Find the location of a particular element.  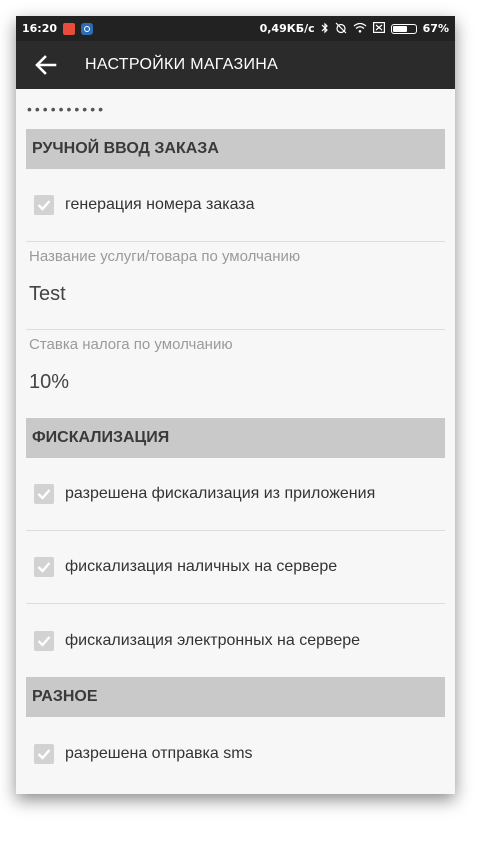

checkbox-label: фискализация наличных на сервере is located at coordinates (201, 566).